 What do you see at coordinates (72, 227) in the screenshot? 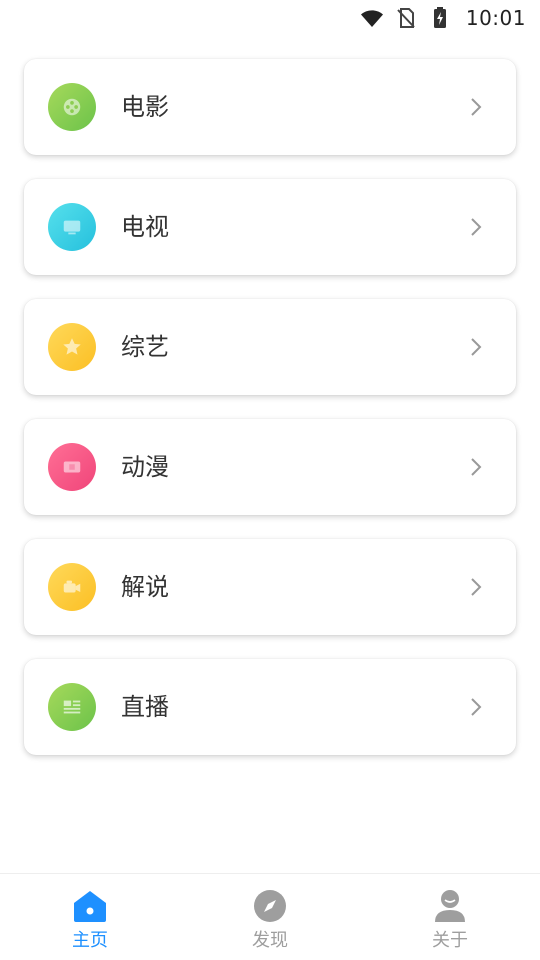
I see `tv-icon` at bounding box center [72, 227].